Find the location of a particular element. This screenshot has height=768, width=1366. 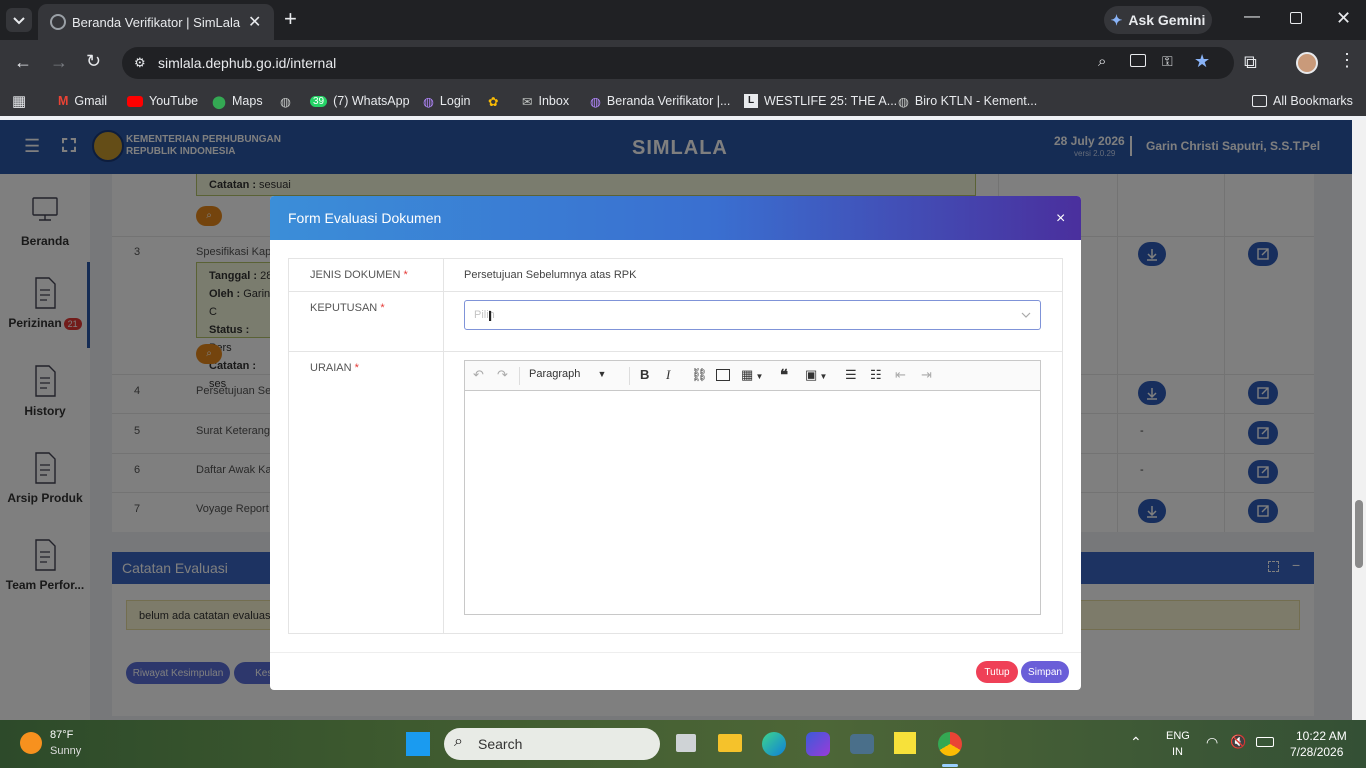

battery-icon is located at coordinates (1265, 742).